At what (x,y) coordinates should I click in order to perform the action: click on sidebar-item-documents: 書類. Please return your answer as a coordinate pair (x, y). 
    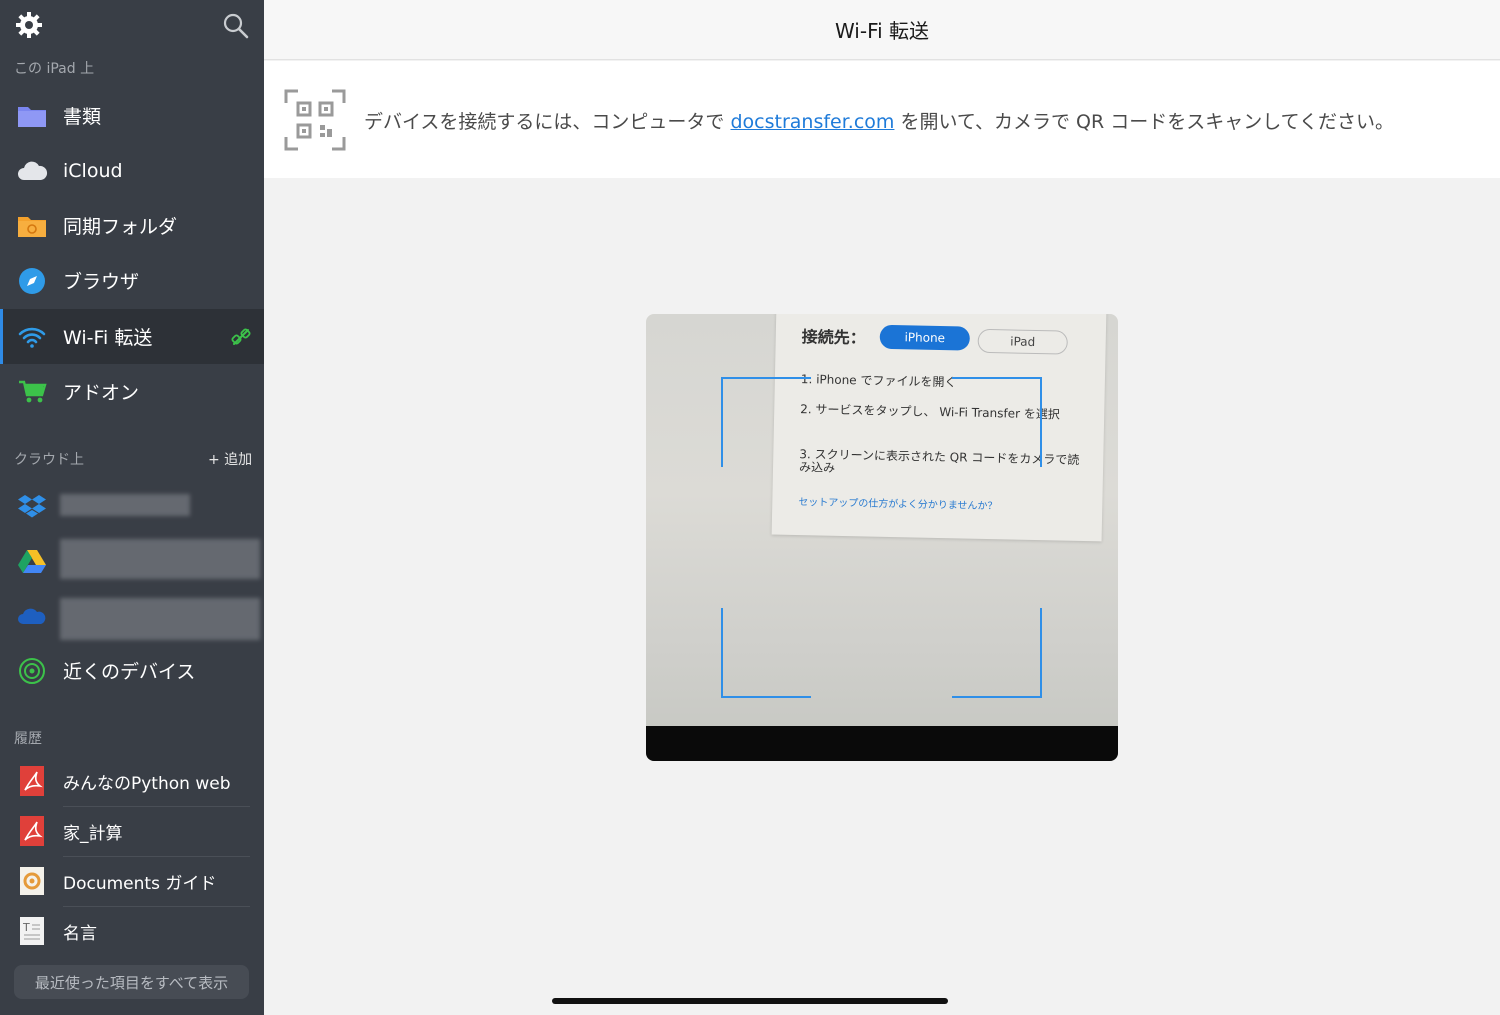
    Looking at the image, I should click on (132, 115).